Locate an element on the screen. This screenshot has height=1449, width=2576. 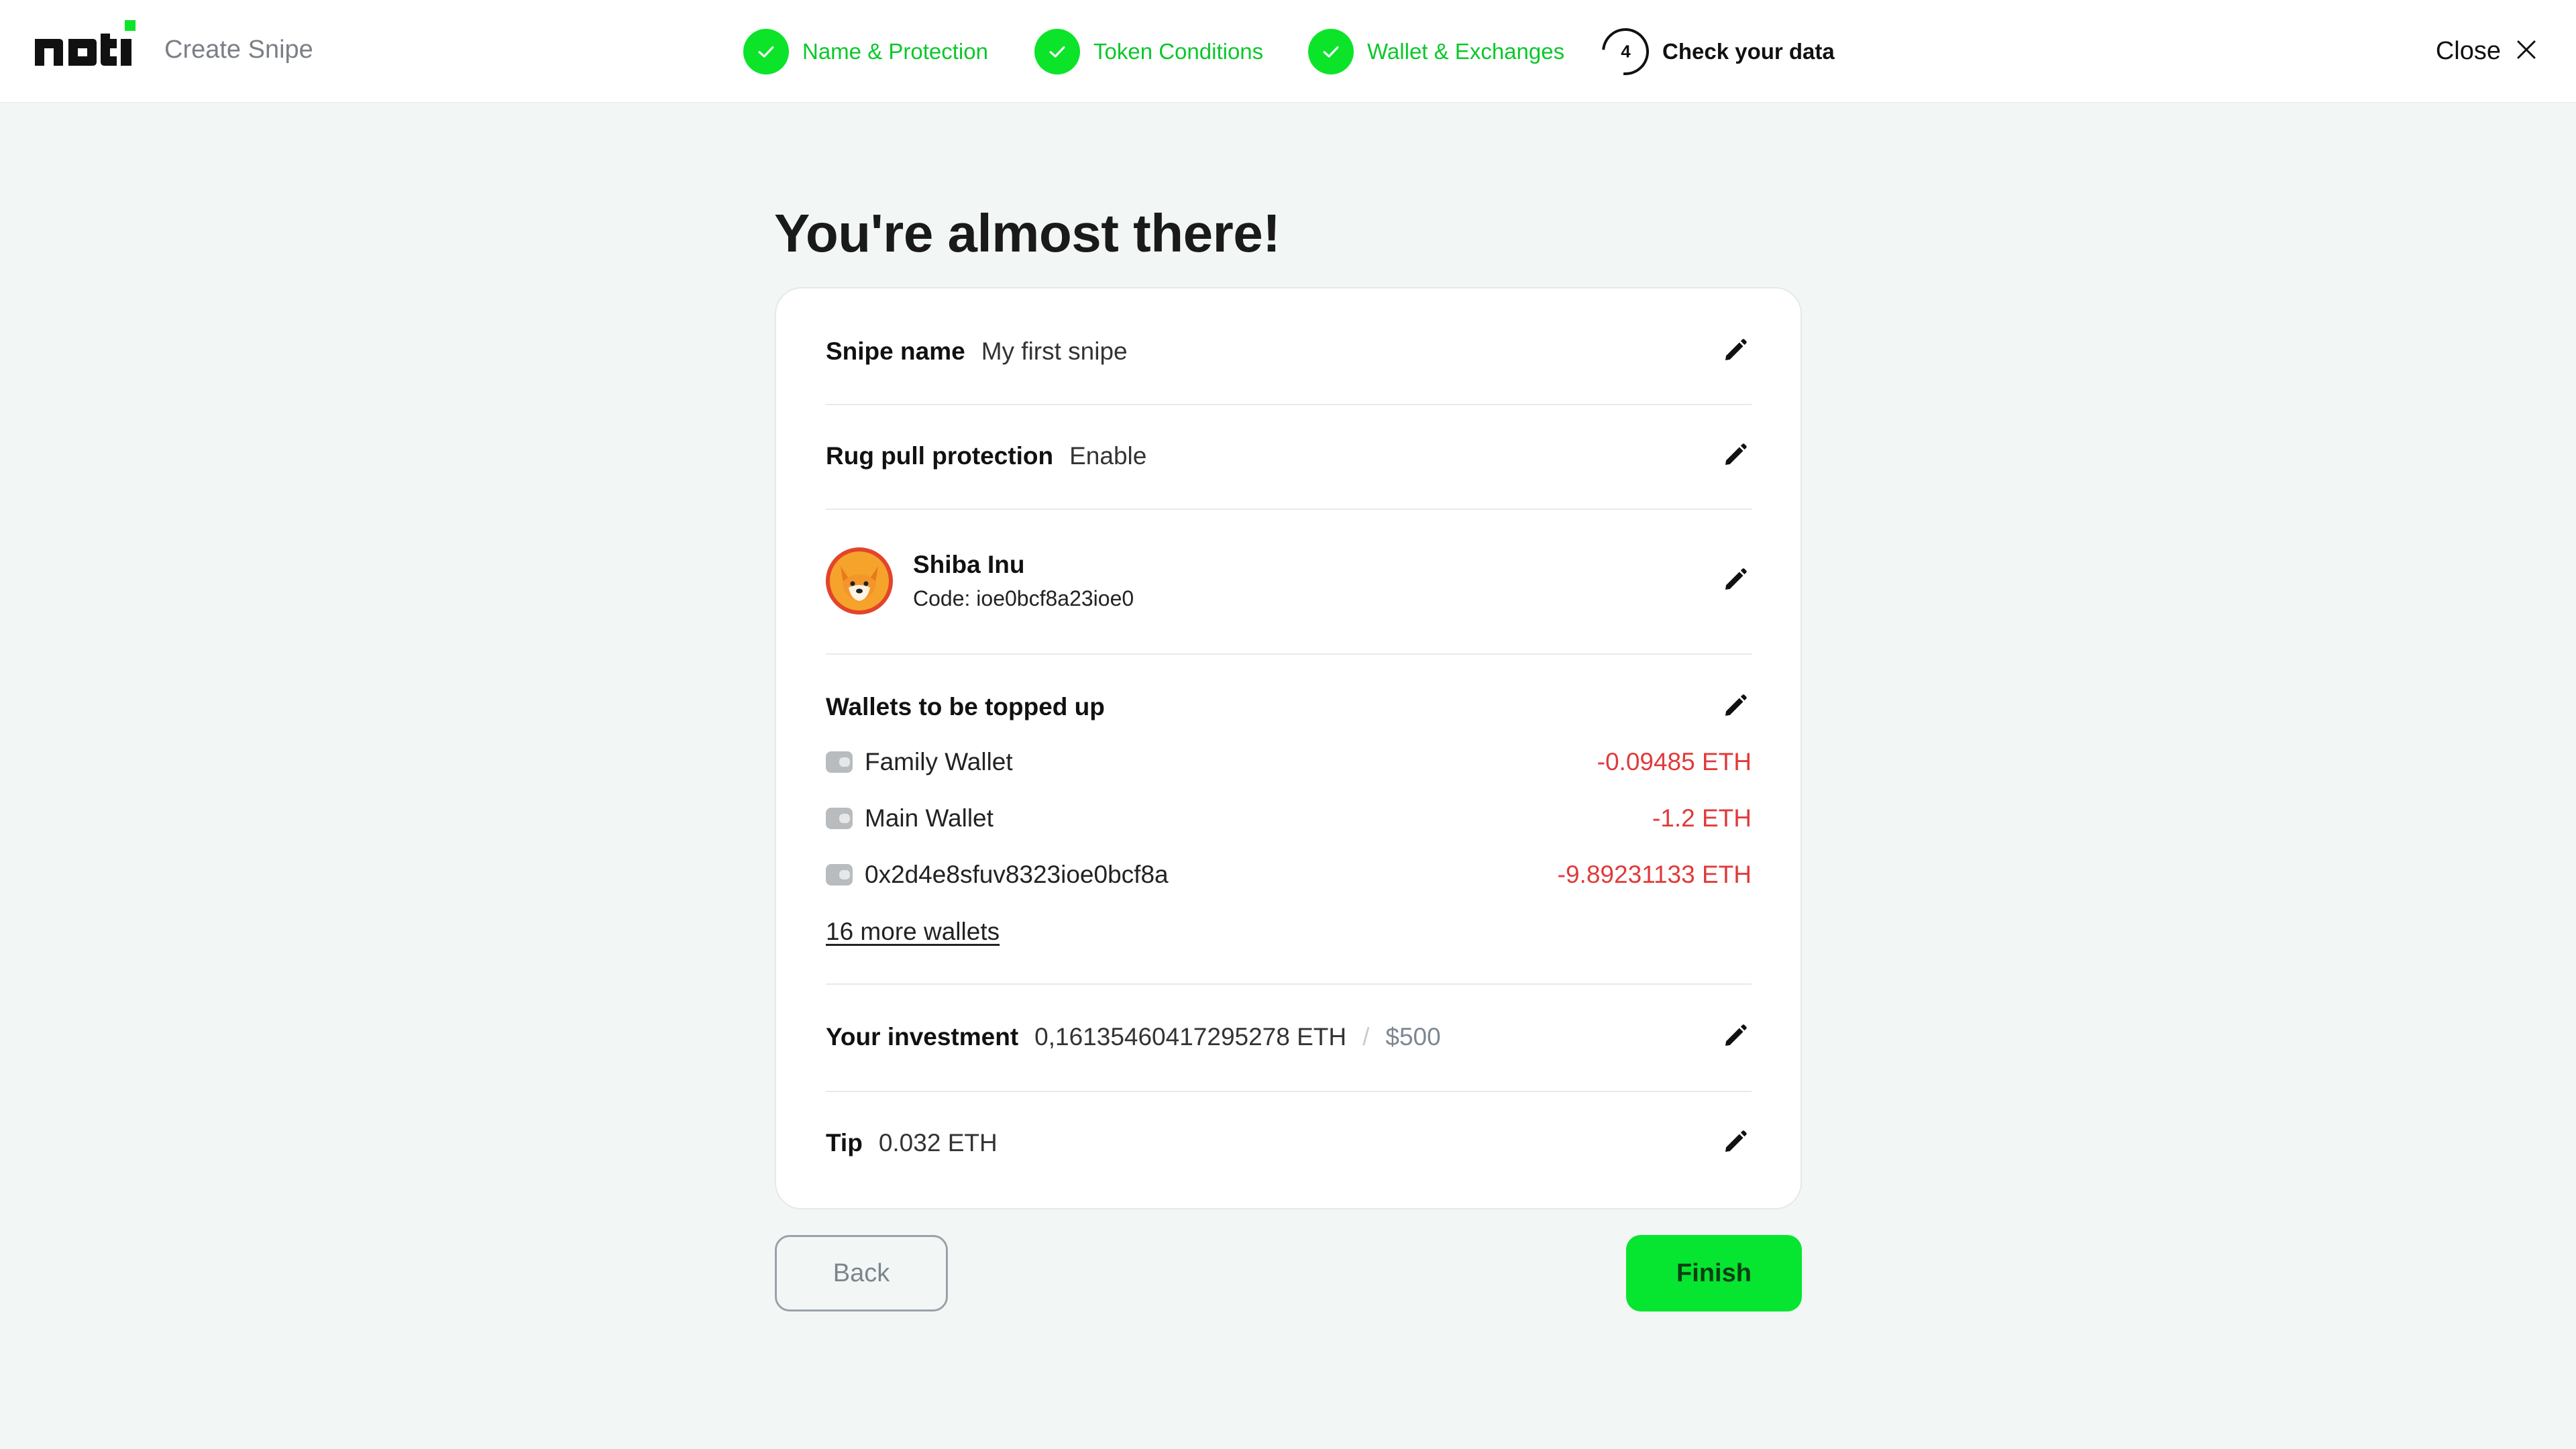
back-button: Back is located at coordinates (861, 1273).